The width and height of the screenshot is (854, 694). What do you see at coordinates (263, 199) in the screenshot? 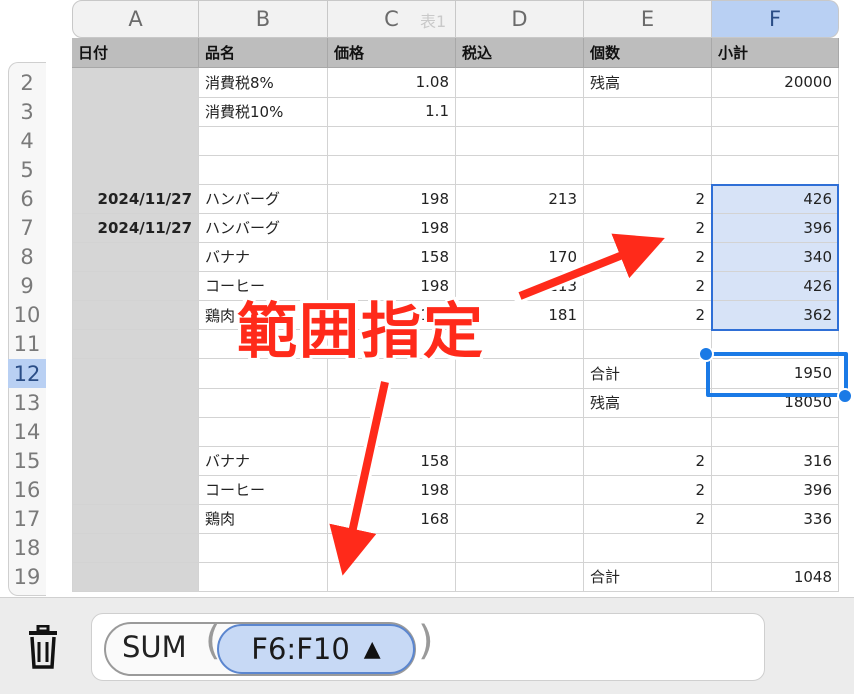
I see `cell-b6: ハンバーグ` at bounding box center [263, 199].